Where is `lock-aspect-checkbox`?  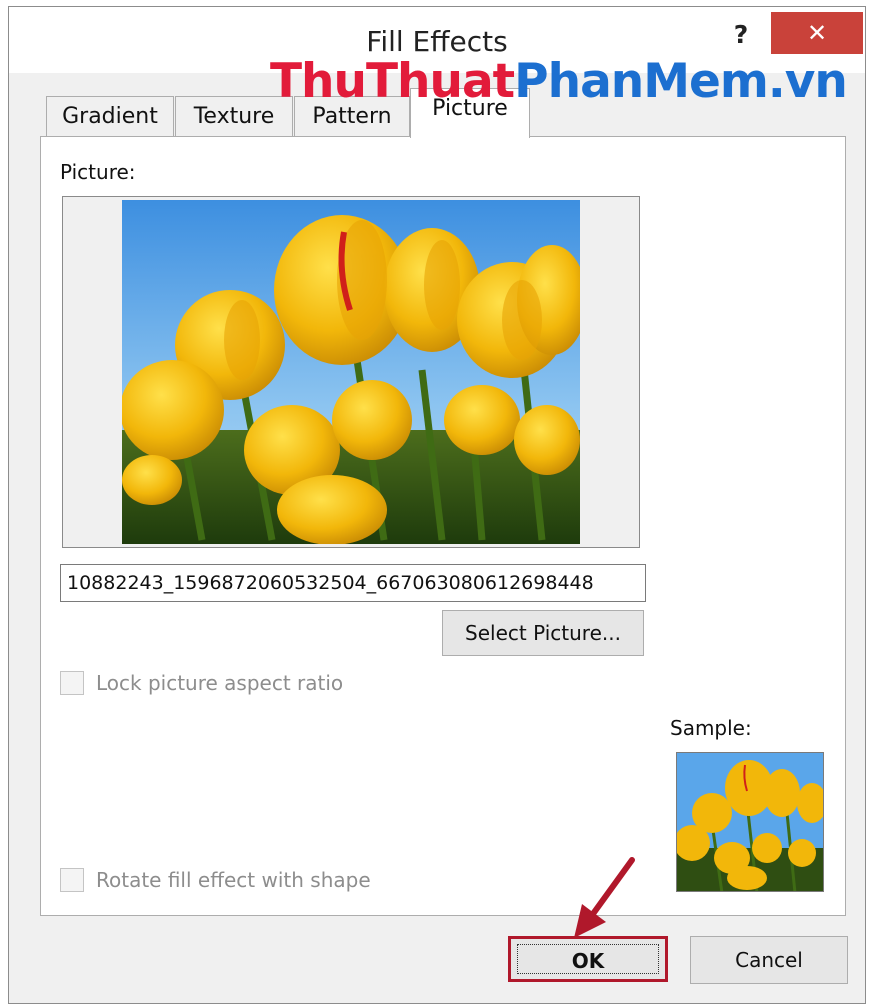 lock-aspect-checkbox is located at coordinates (72, 683).